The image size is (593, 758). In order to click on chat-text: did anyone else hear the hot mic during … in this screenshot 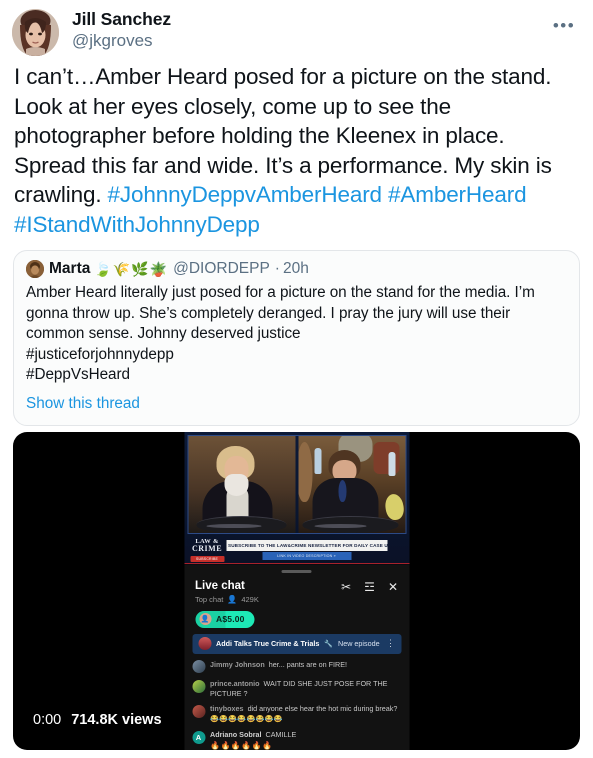, I will do `click(322, 708)`.